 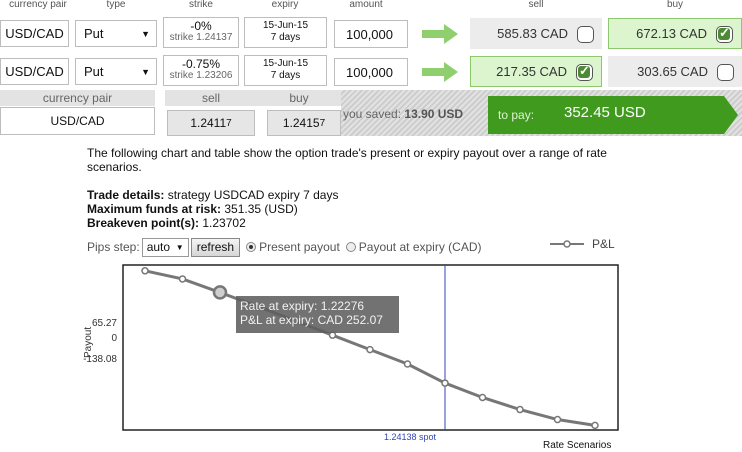 What do you see at coordinates (143, 223) in the screenshot?
I see `breakeven-label: Breakeven point(s):` at bounding box center [143, 223].